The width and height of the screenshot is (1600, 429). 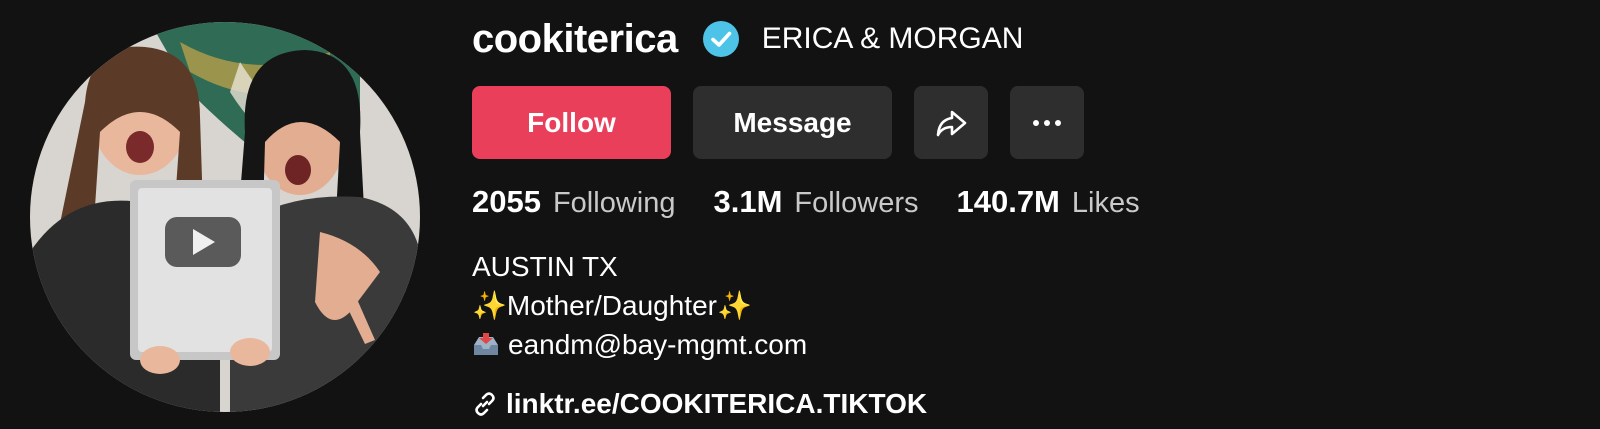 I want to click on stat-followers: 3.1M Followers, so click(x=815, y=202).